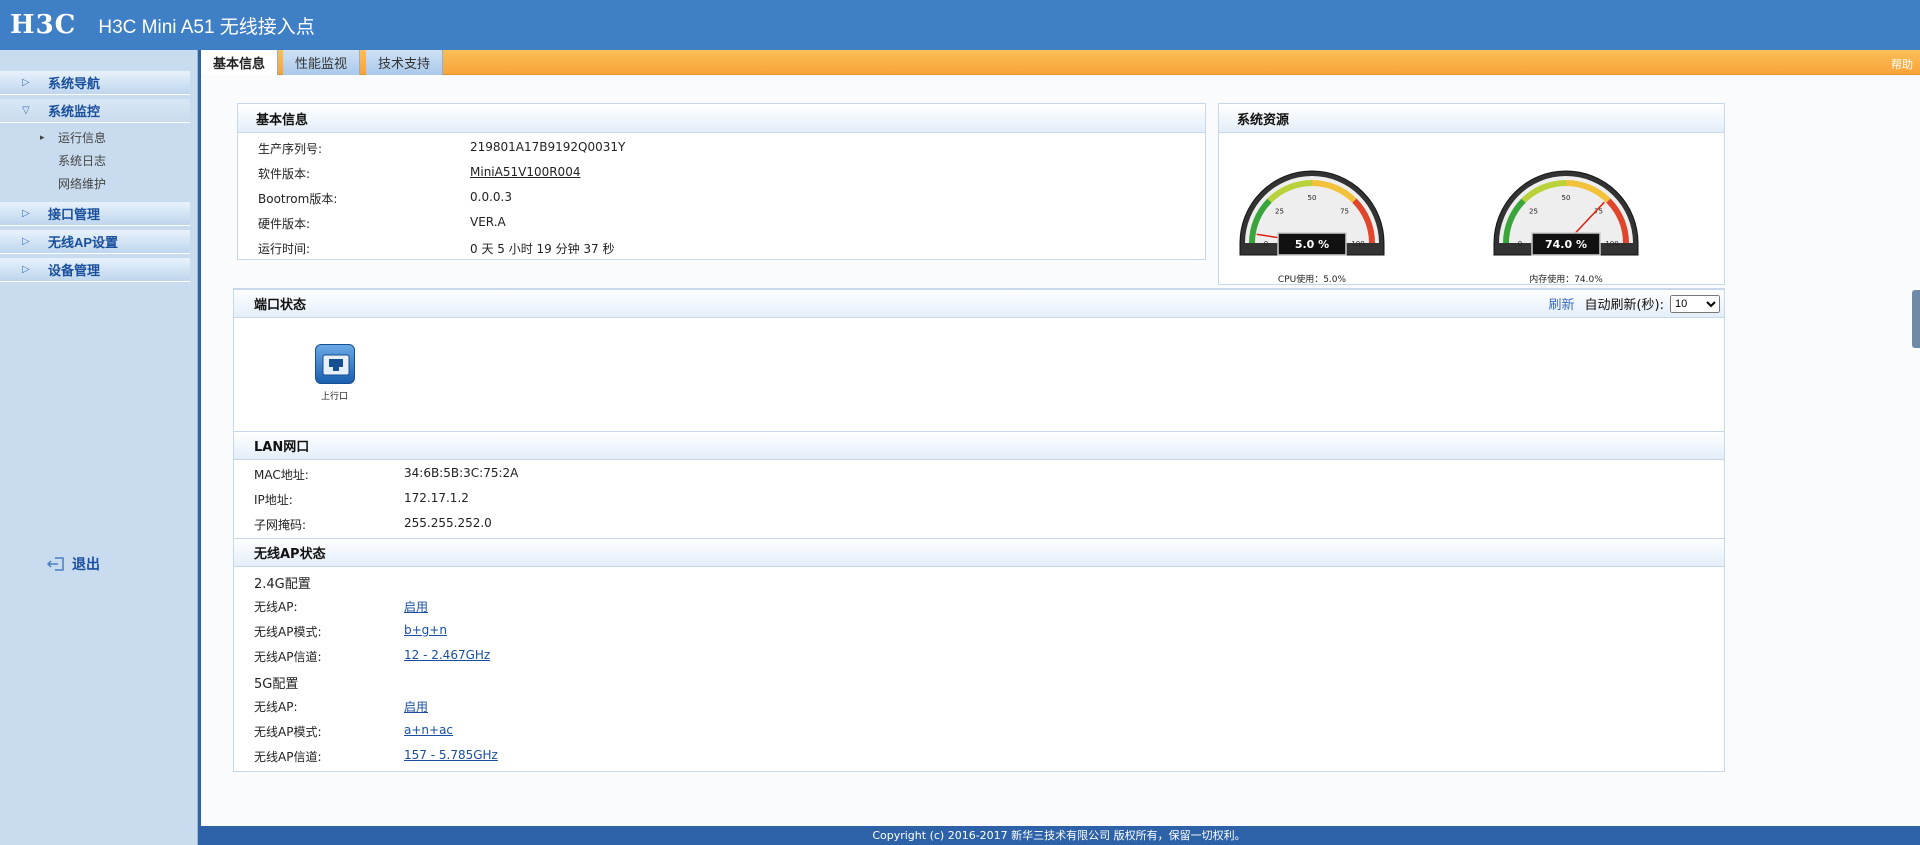  What do you see at coordinates (436, 248) in the screenshot?
I see `info-row: 运行时间: 0 天 5 小时 19 分钟 37 秒` at bounding box center [436, 248].